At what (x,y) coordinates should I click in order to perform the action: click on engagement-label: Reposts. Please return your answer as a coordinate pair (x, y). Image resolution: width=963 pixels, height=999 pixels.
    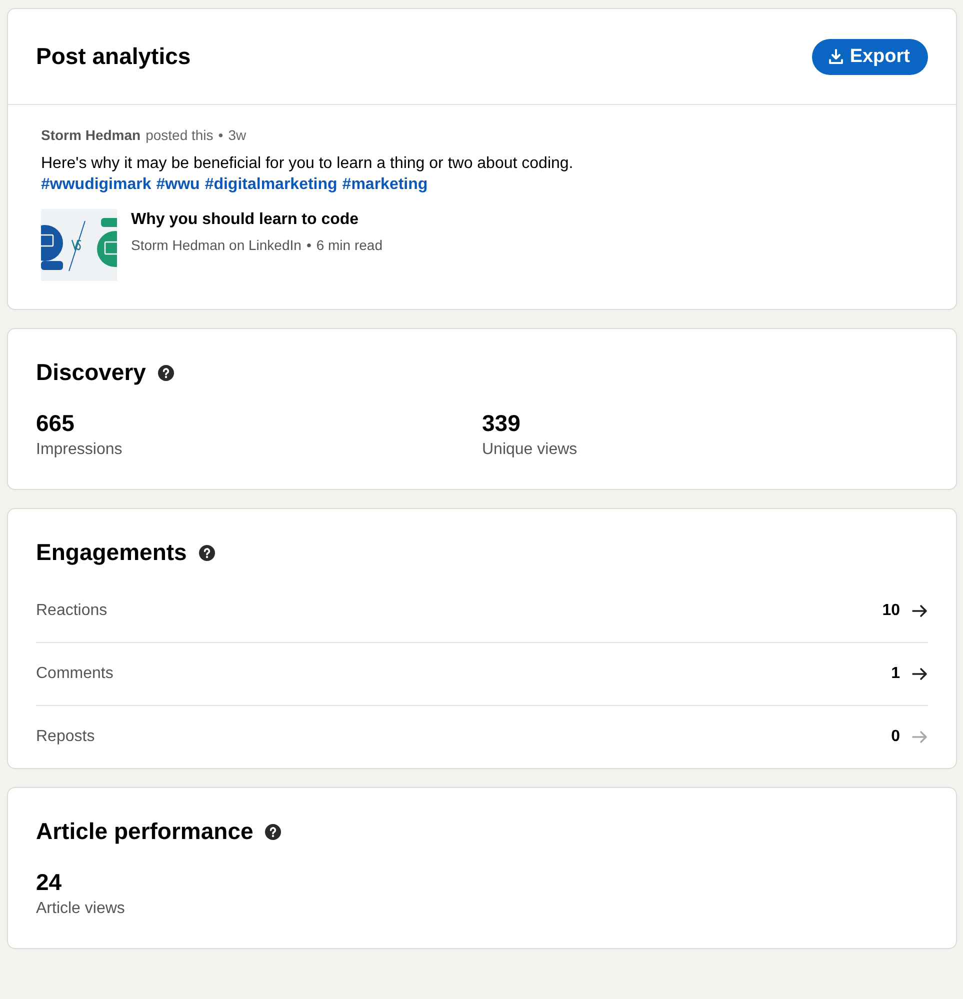
    Looking at the image, I should click on (66, 737).